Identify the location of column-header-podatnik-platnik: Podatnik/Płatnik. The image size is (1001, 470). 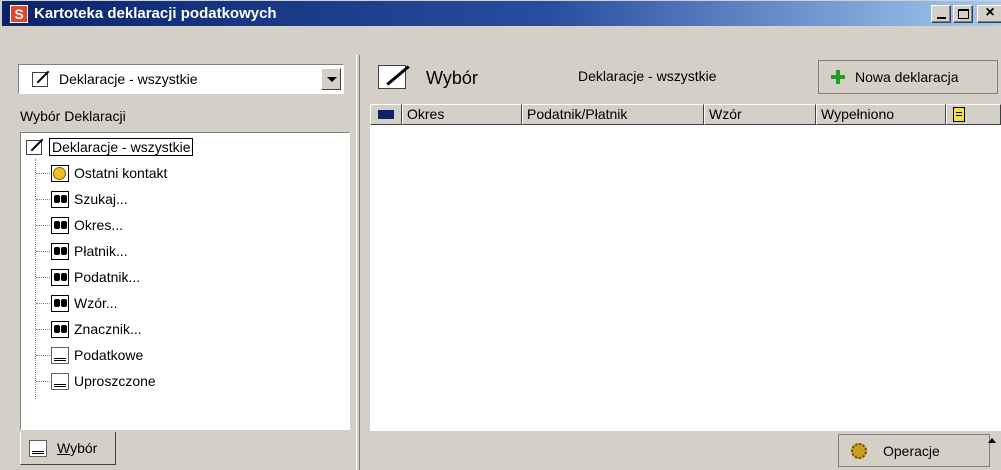
(613, 114).